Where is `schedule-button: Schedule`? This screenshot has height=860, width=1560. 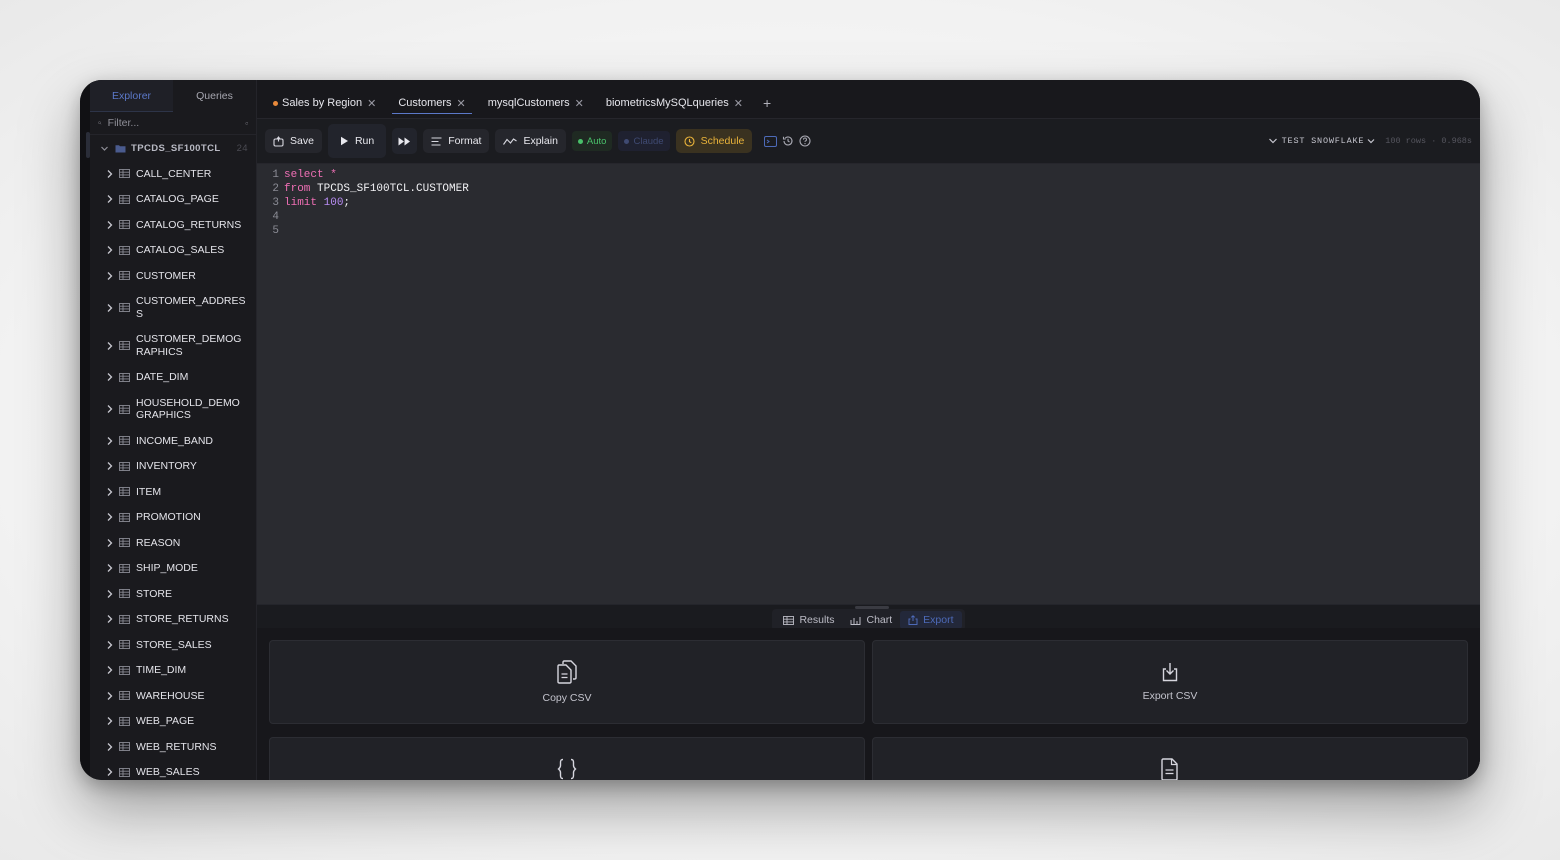
schedule-button: Schedule is located at coordinates (714, 141).